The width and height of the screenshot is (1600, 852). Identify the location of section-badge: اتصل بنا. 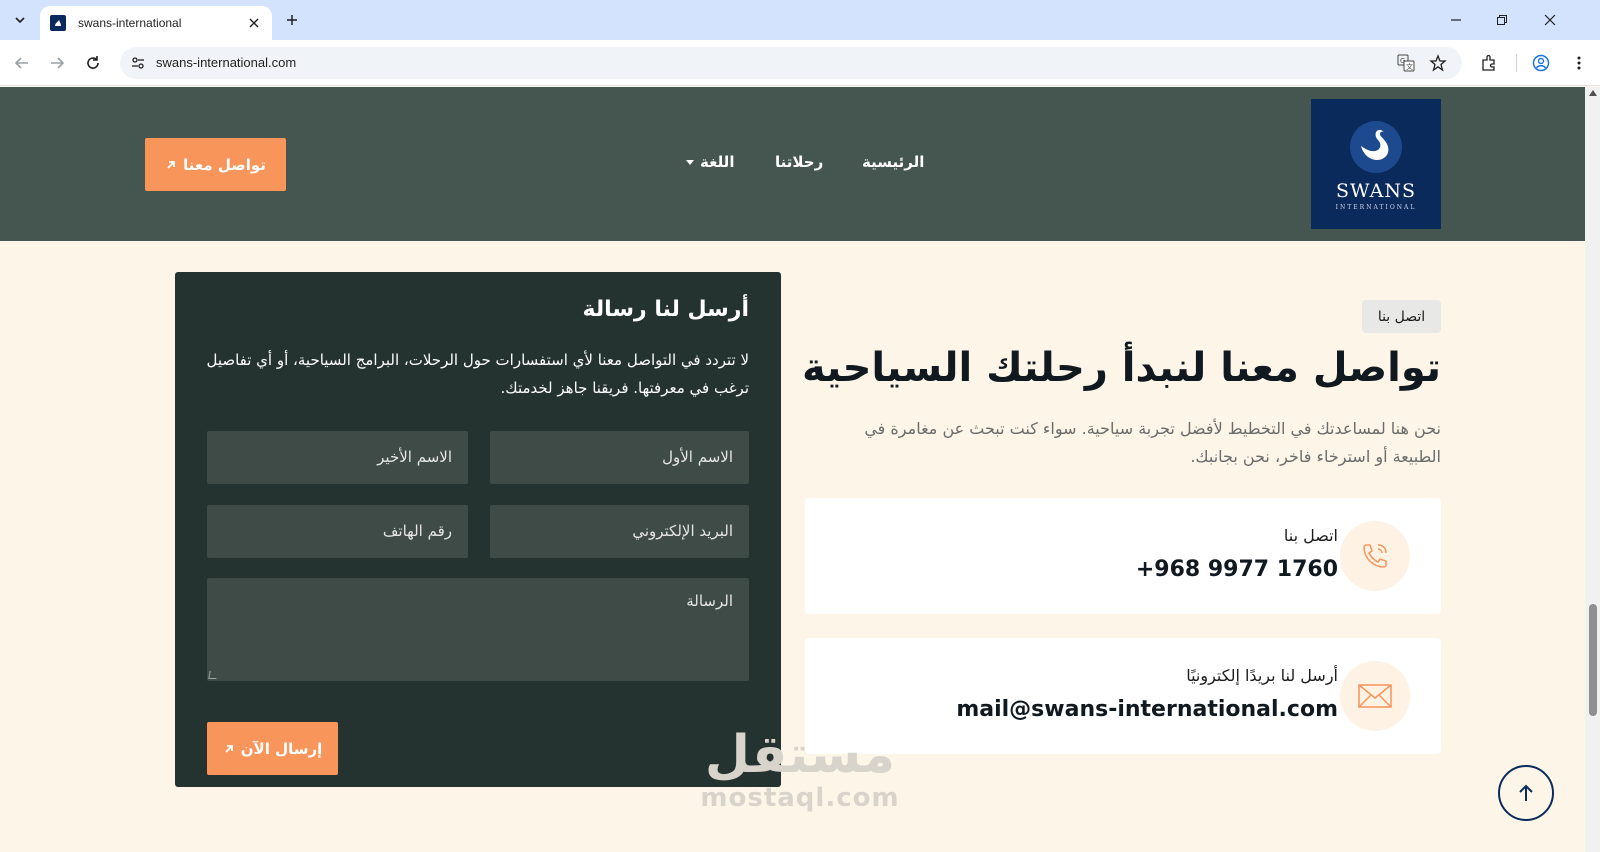
(1401, 316).